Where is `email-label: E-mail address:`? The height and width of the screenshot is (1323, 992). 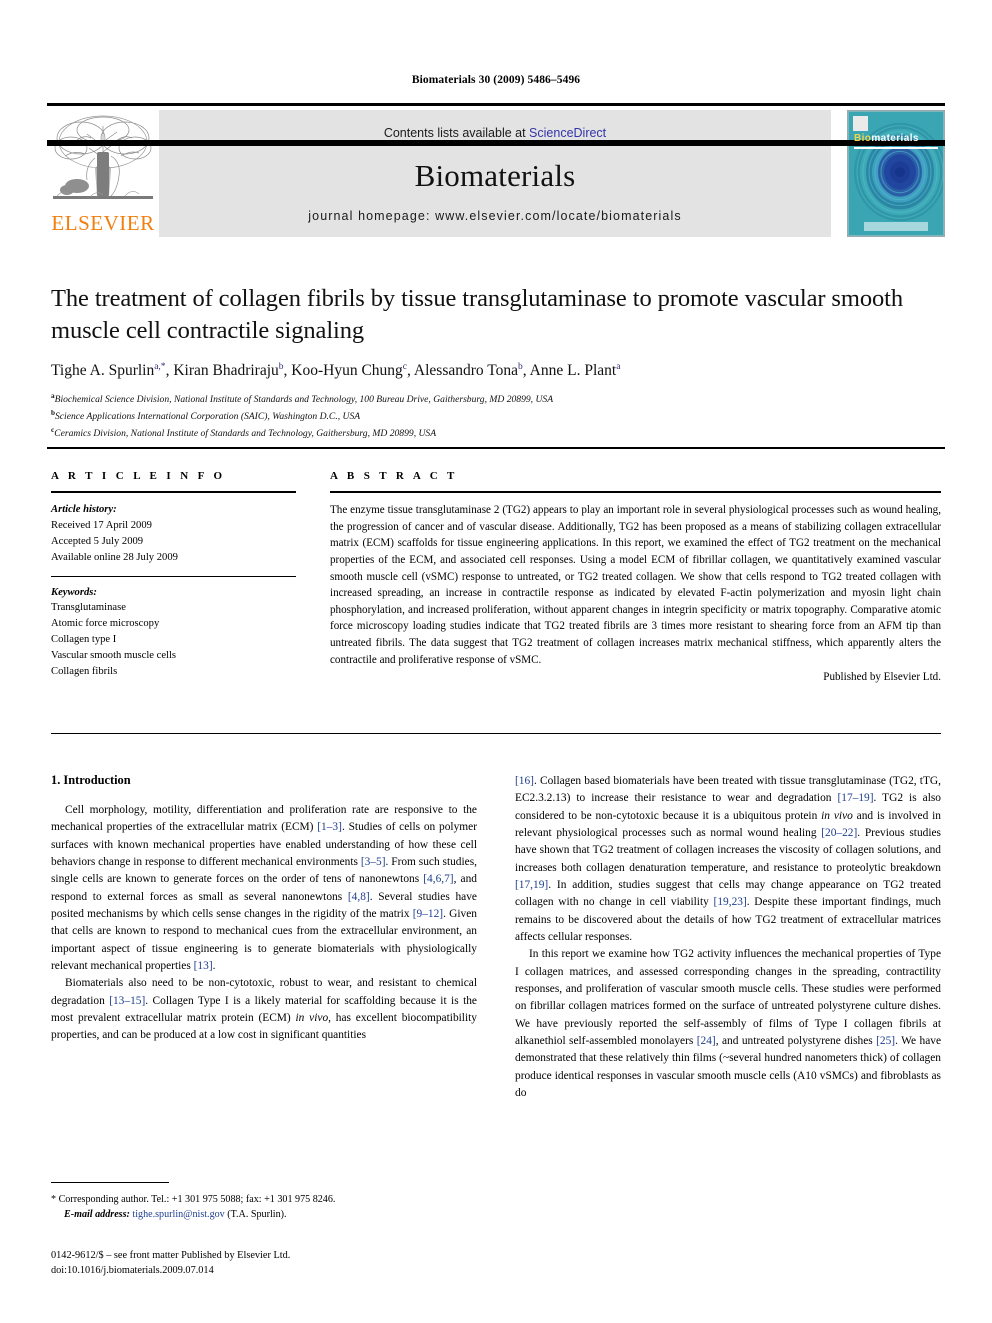 email-label: E-mail address: is located at coordinates (97, 1215).